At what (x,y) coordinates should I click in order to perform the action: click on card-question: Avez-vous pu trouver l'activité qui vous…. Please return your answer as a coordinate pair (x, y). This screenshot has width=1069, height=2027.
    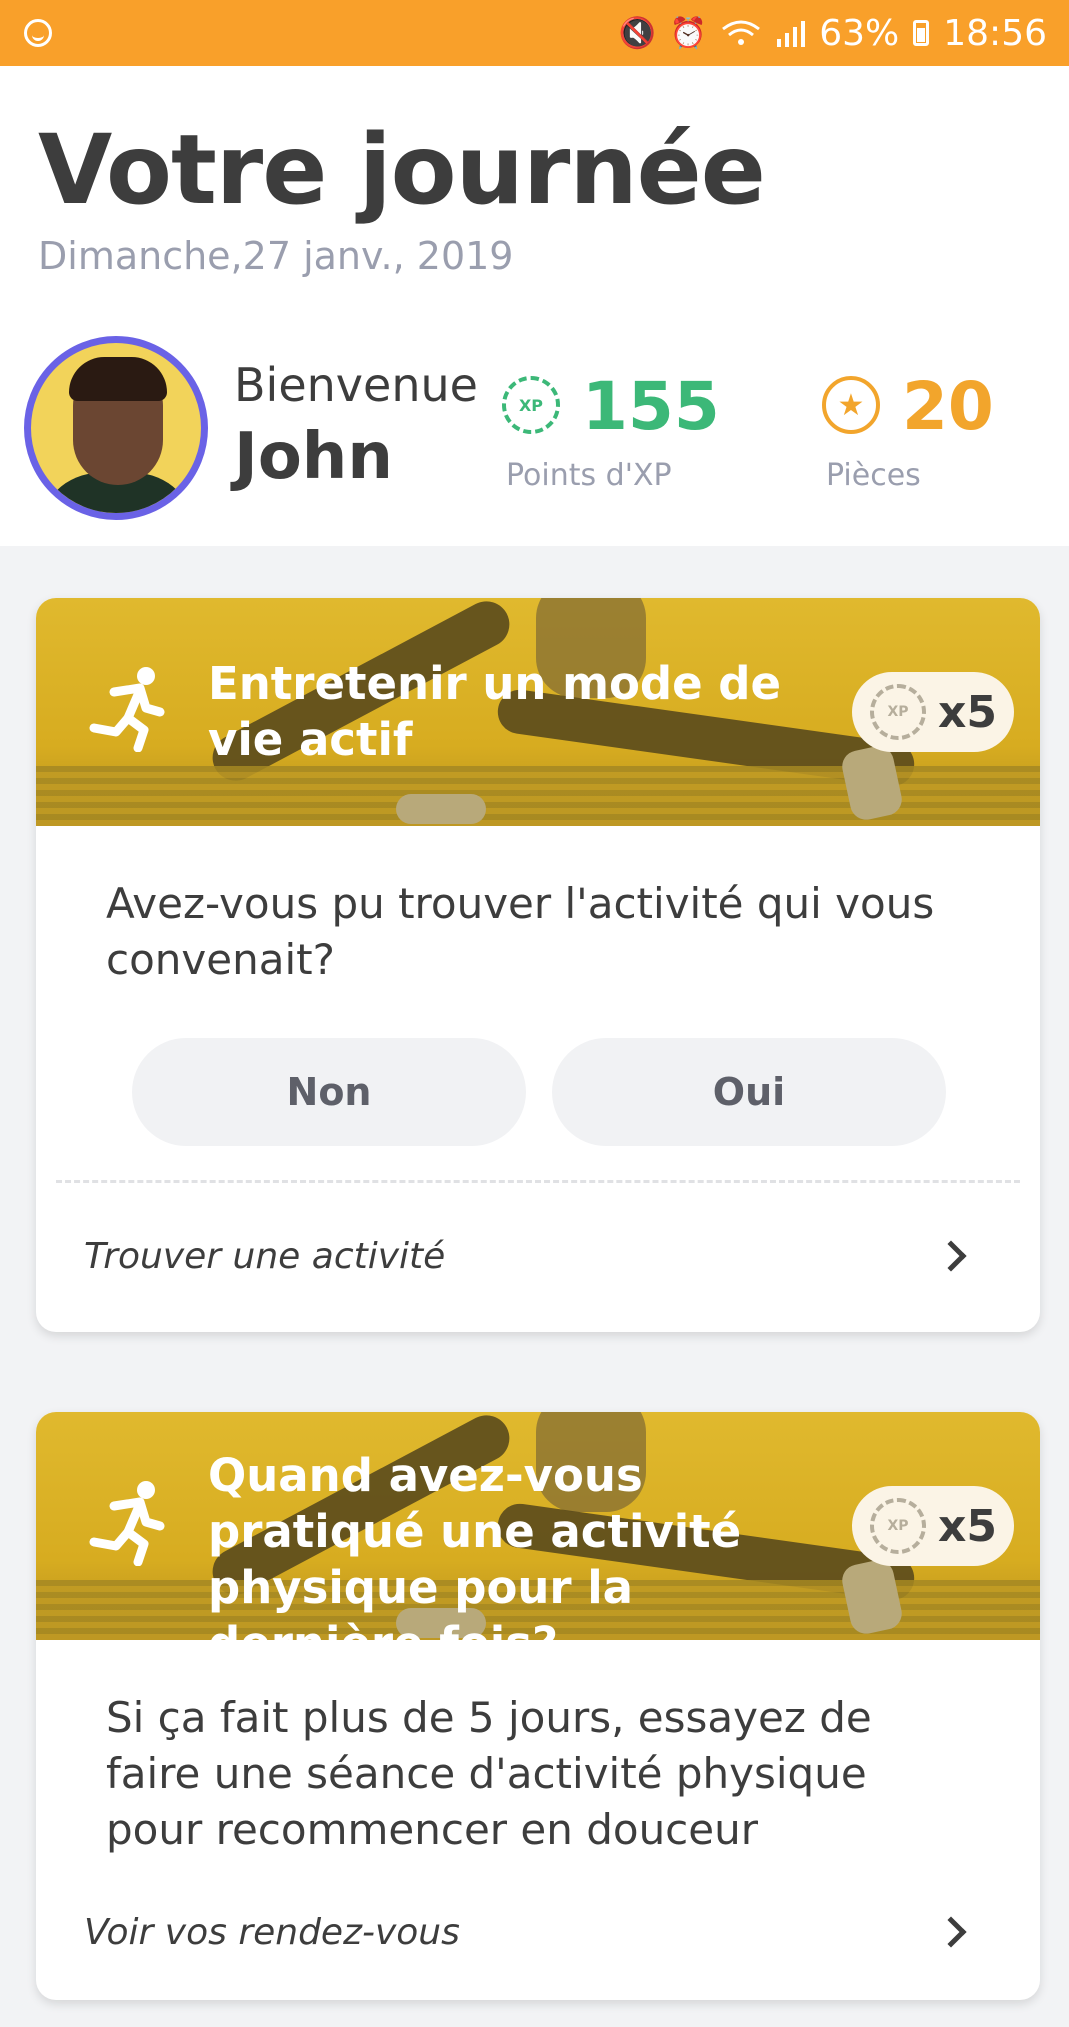
    Looking at the image, I should click on (520, 931).